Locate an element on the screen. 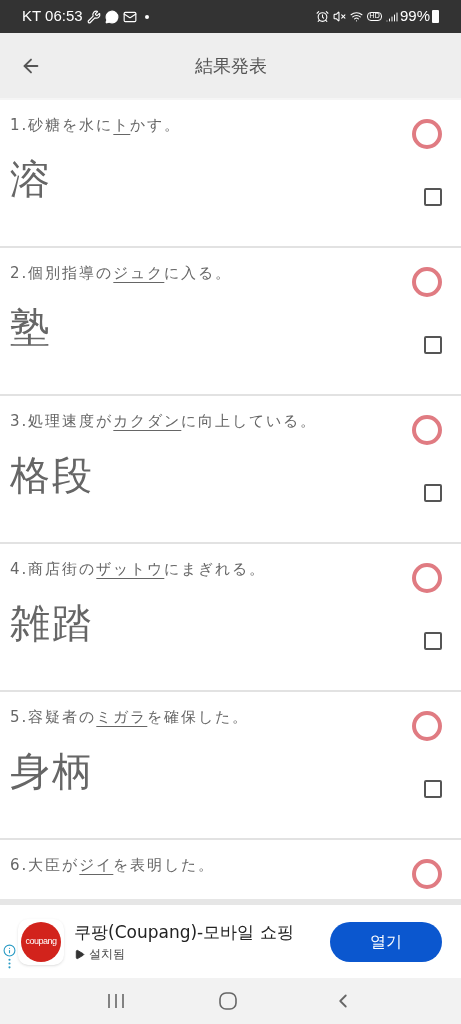  mute-icon is located at coordinates (340, 16).